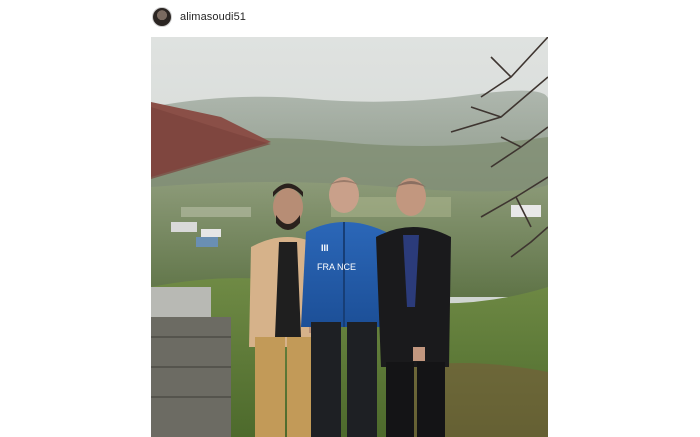  I want to click on wall-top, so click(181, 302).